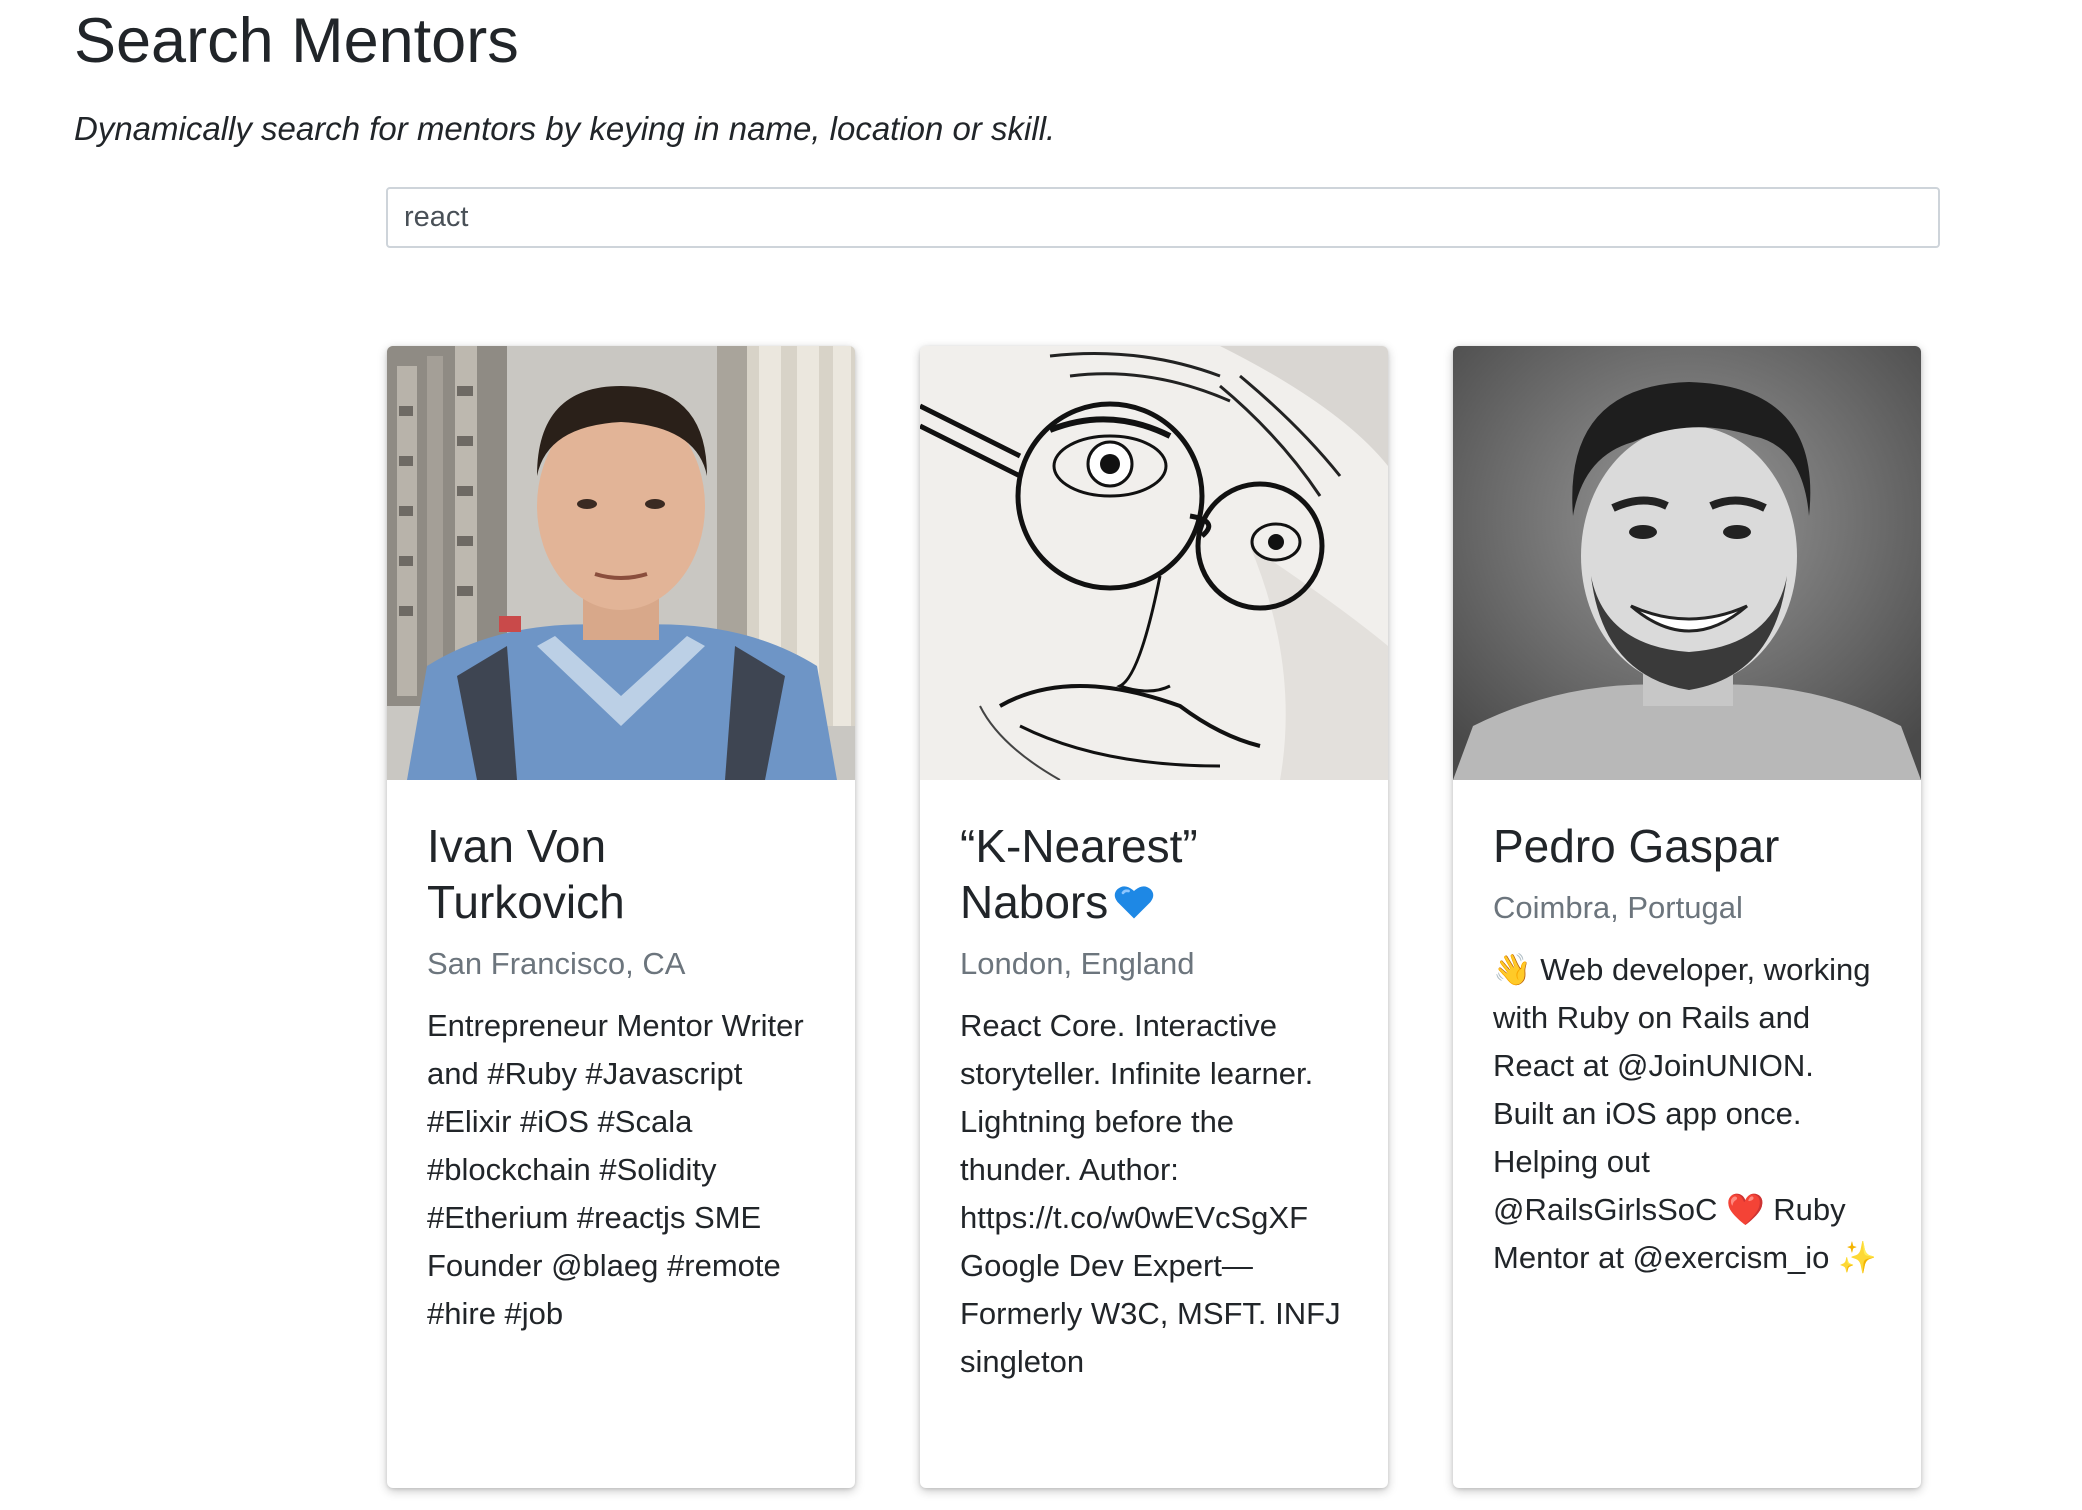 The width and height of the screenshot is (2082, 1510). I want to click on search-input, so click(1163, 217).